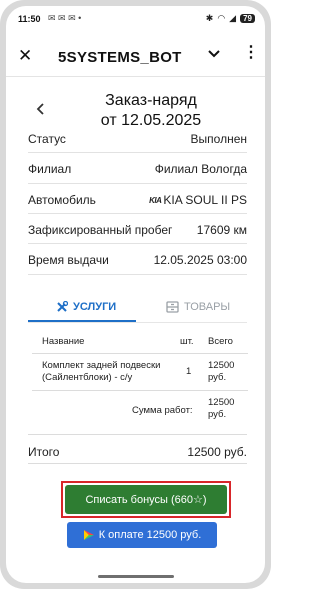 Image resolution: width=320 pixels, height=589 pixels. I want to click on column-header-name: Название, so click(63, 341).